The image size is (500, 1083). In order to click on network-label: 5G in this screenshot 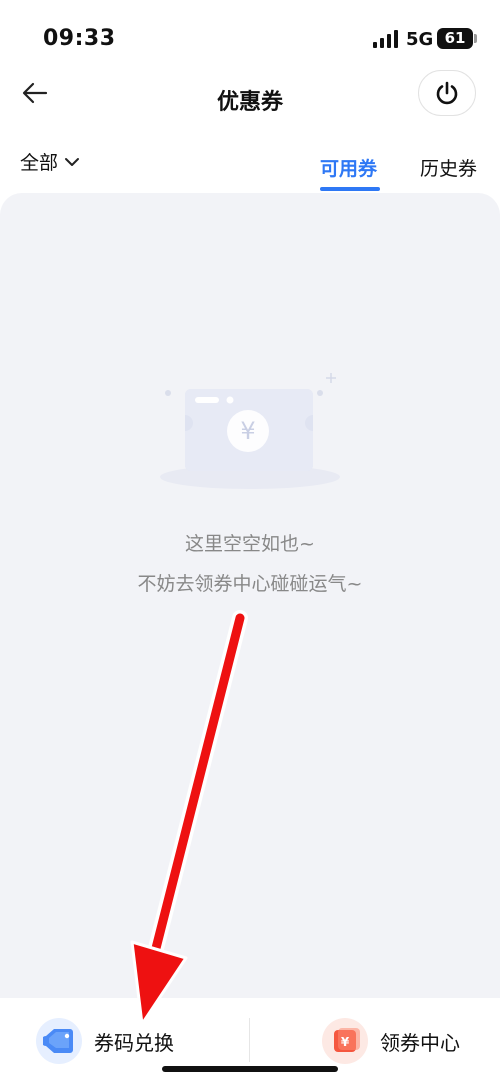, I will do `click(420, 39)`.